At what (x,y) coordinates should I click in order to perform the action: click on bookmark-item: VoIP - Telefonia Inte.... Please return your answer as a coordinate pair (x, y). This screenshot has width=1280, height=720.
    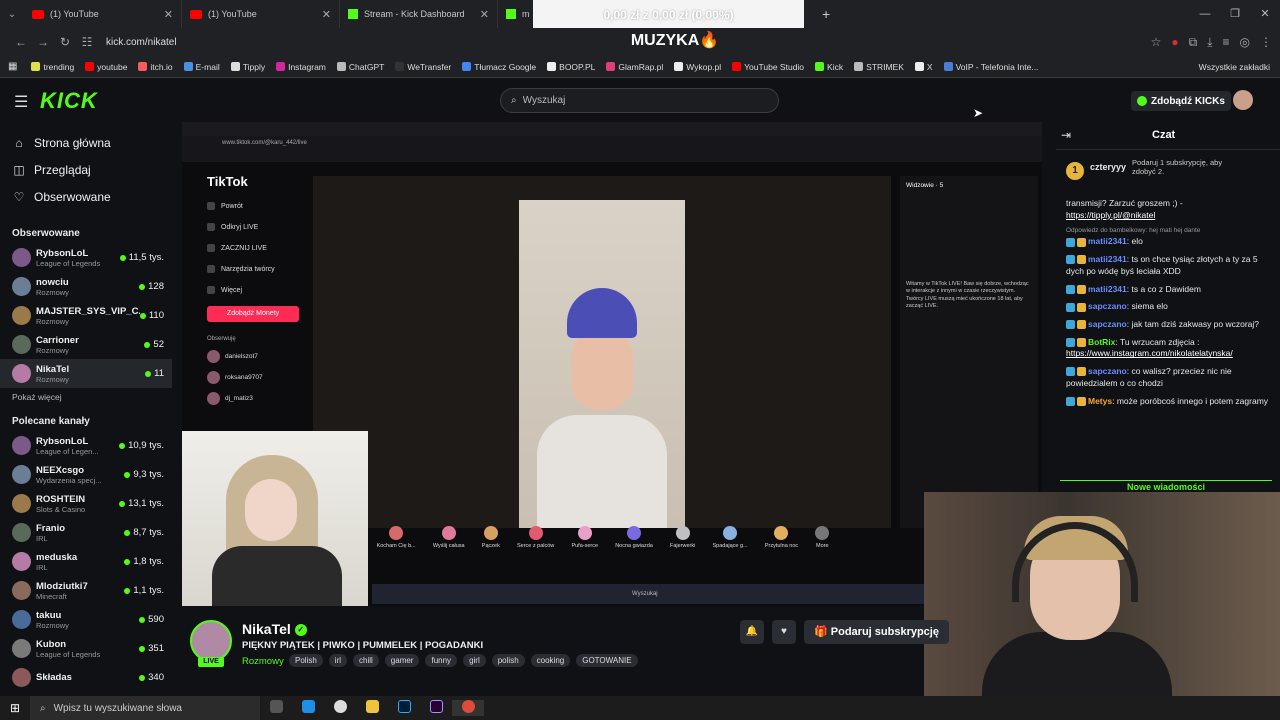
    Looking at the image, I should click on (990, 67).